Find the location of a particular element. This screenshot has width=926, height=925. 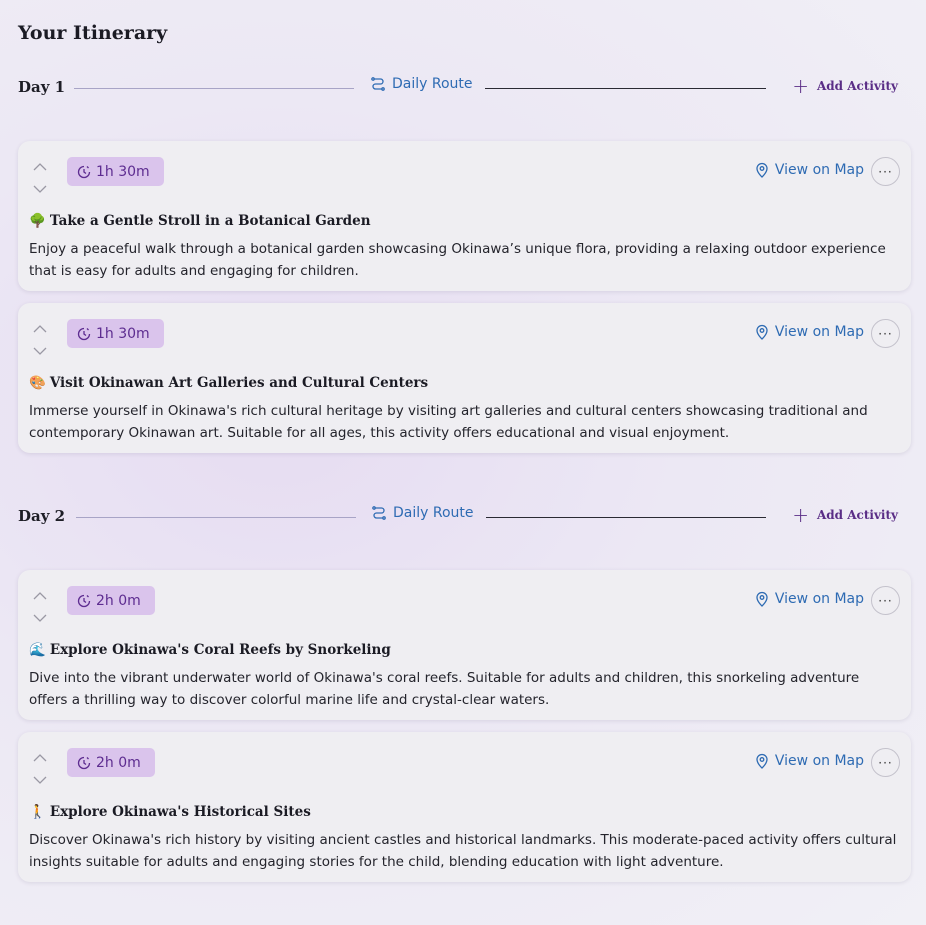

page-title: Your Itinerary is located at coordinates (93, 33).